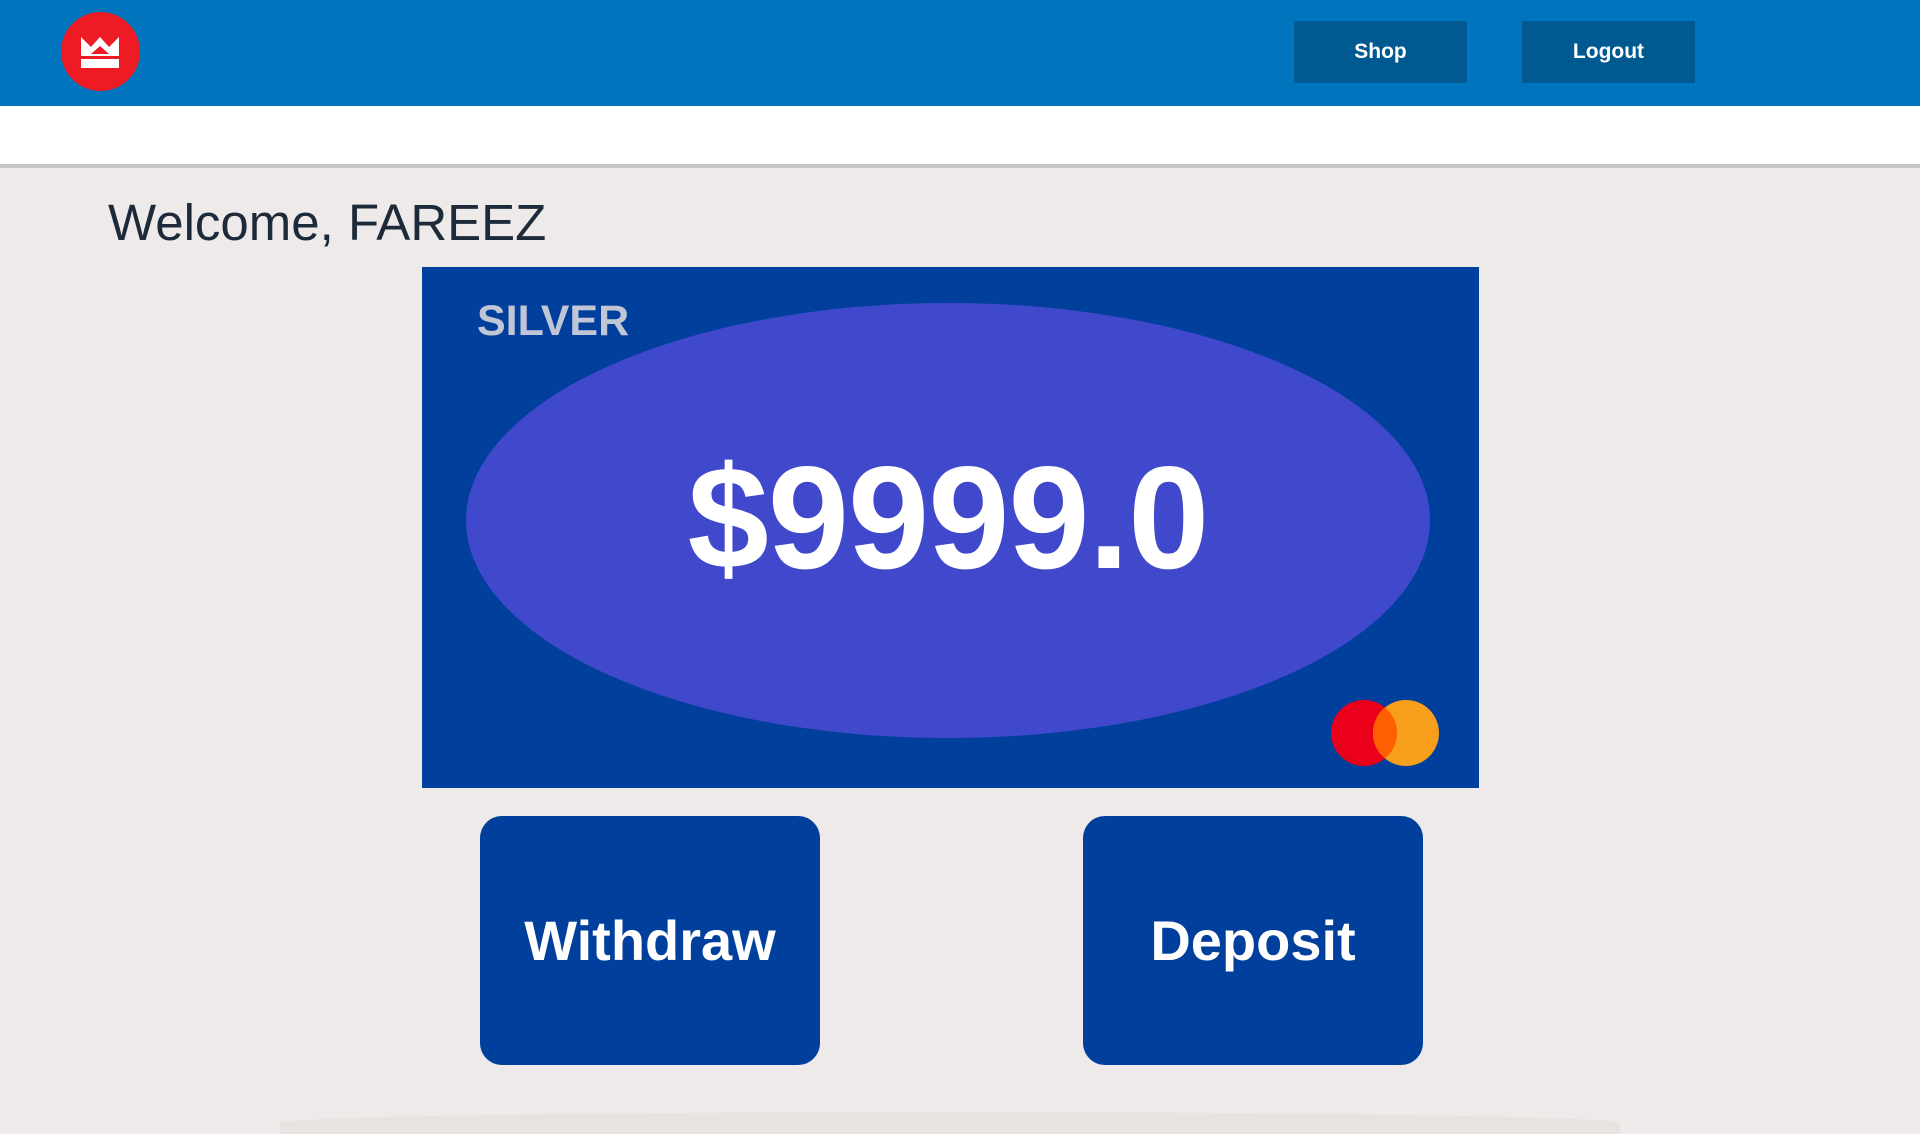 This screenshot has width=1920, height=1134. What do you see at coordinates (950, 1123) in the screenshot?
I see `bottom-shadow` at bounding box center [950, 1123].